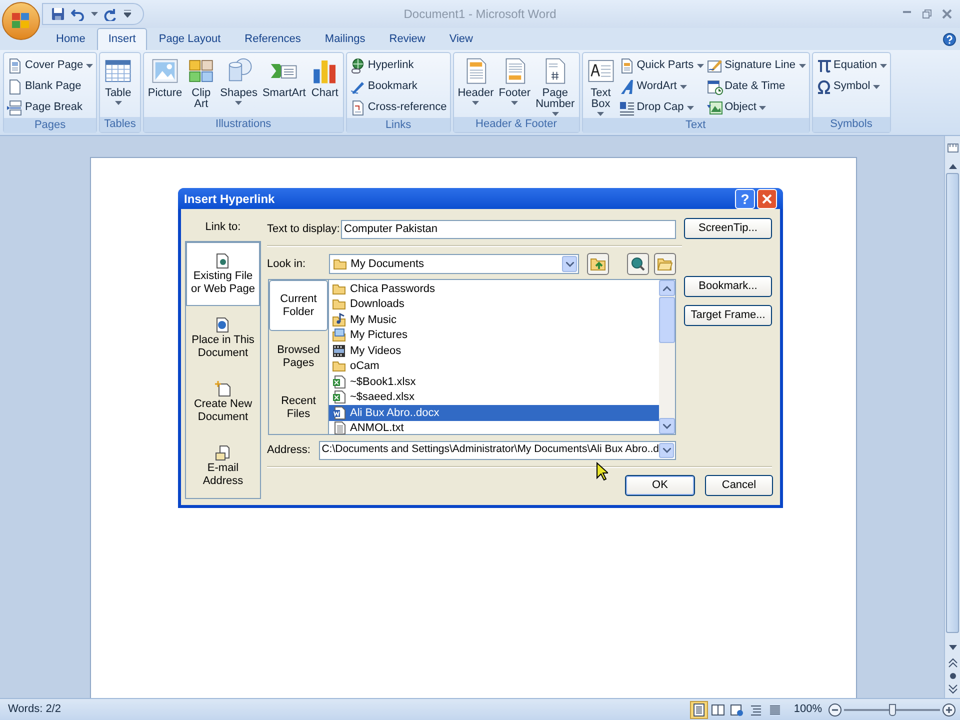  What do you see at coordinates (494, 304) in the screenshot?
I see `file-item: Downloads` at bounding box center [494, 304].